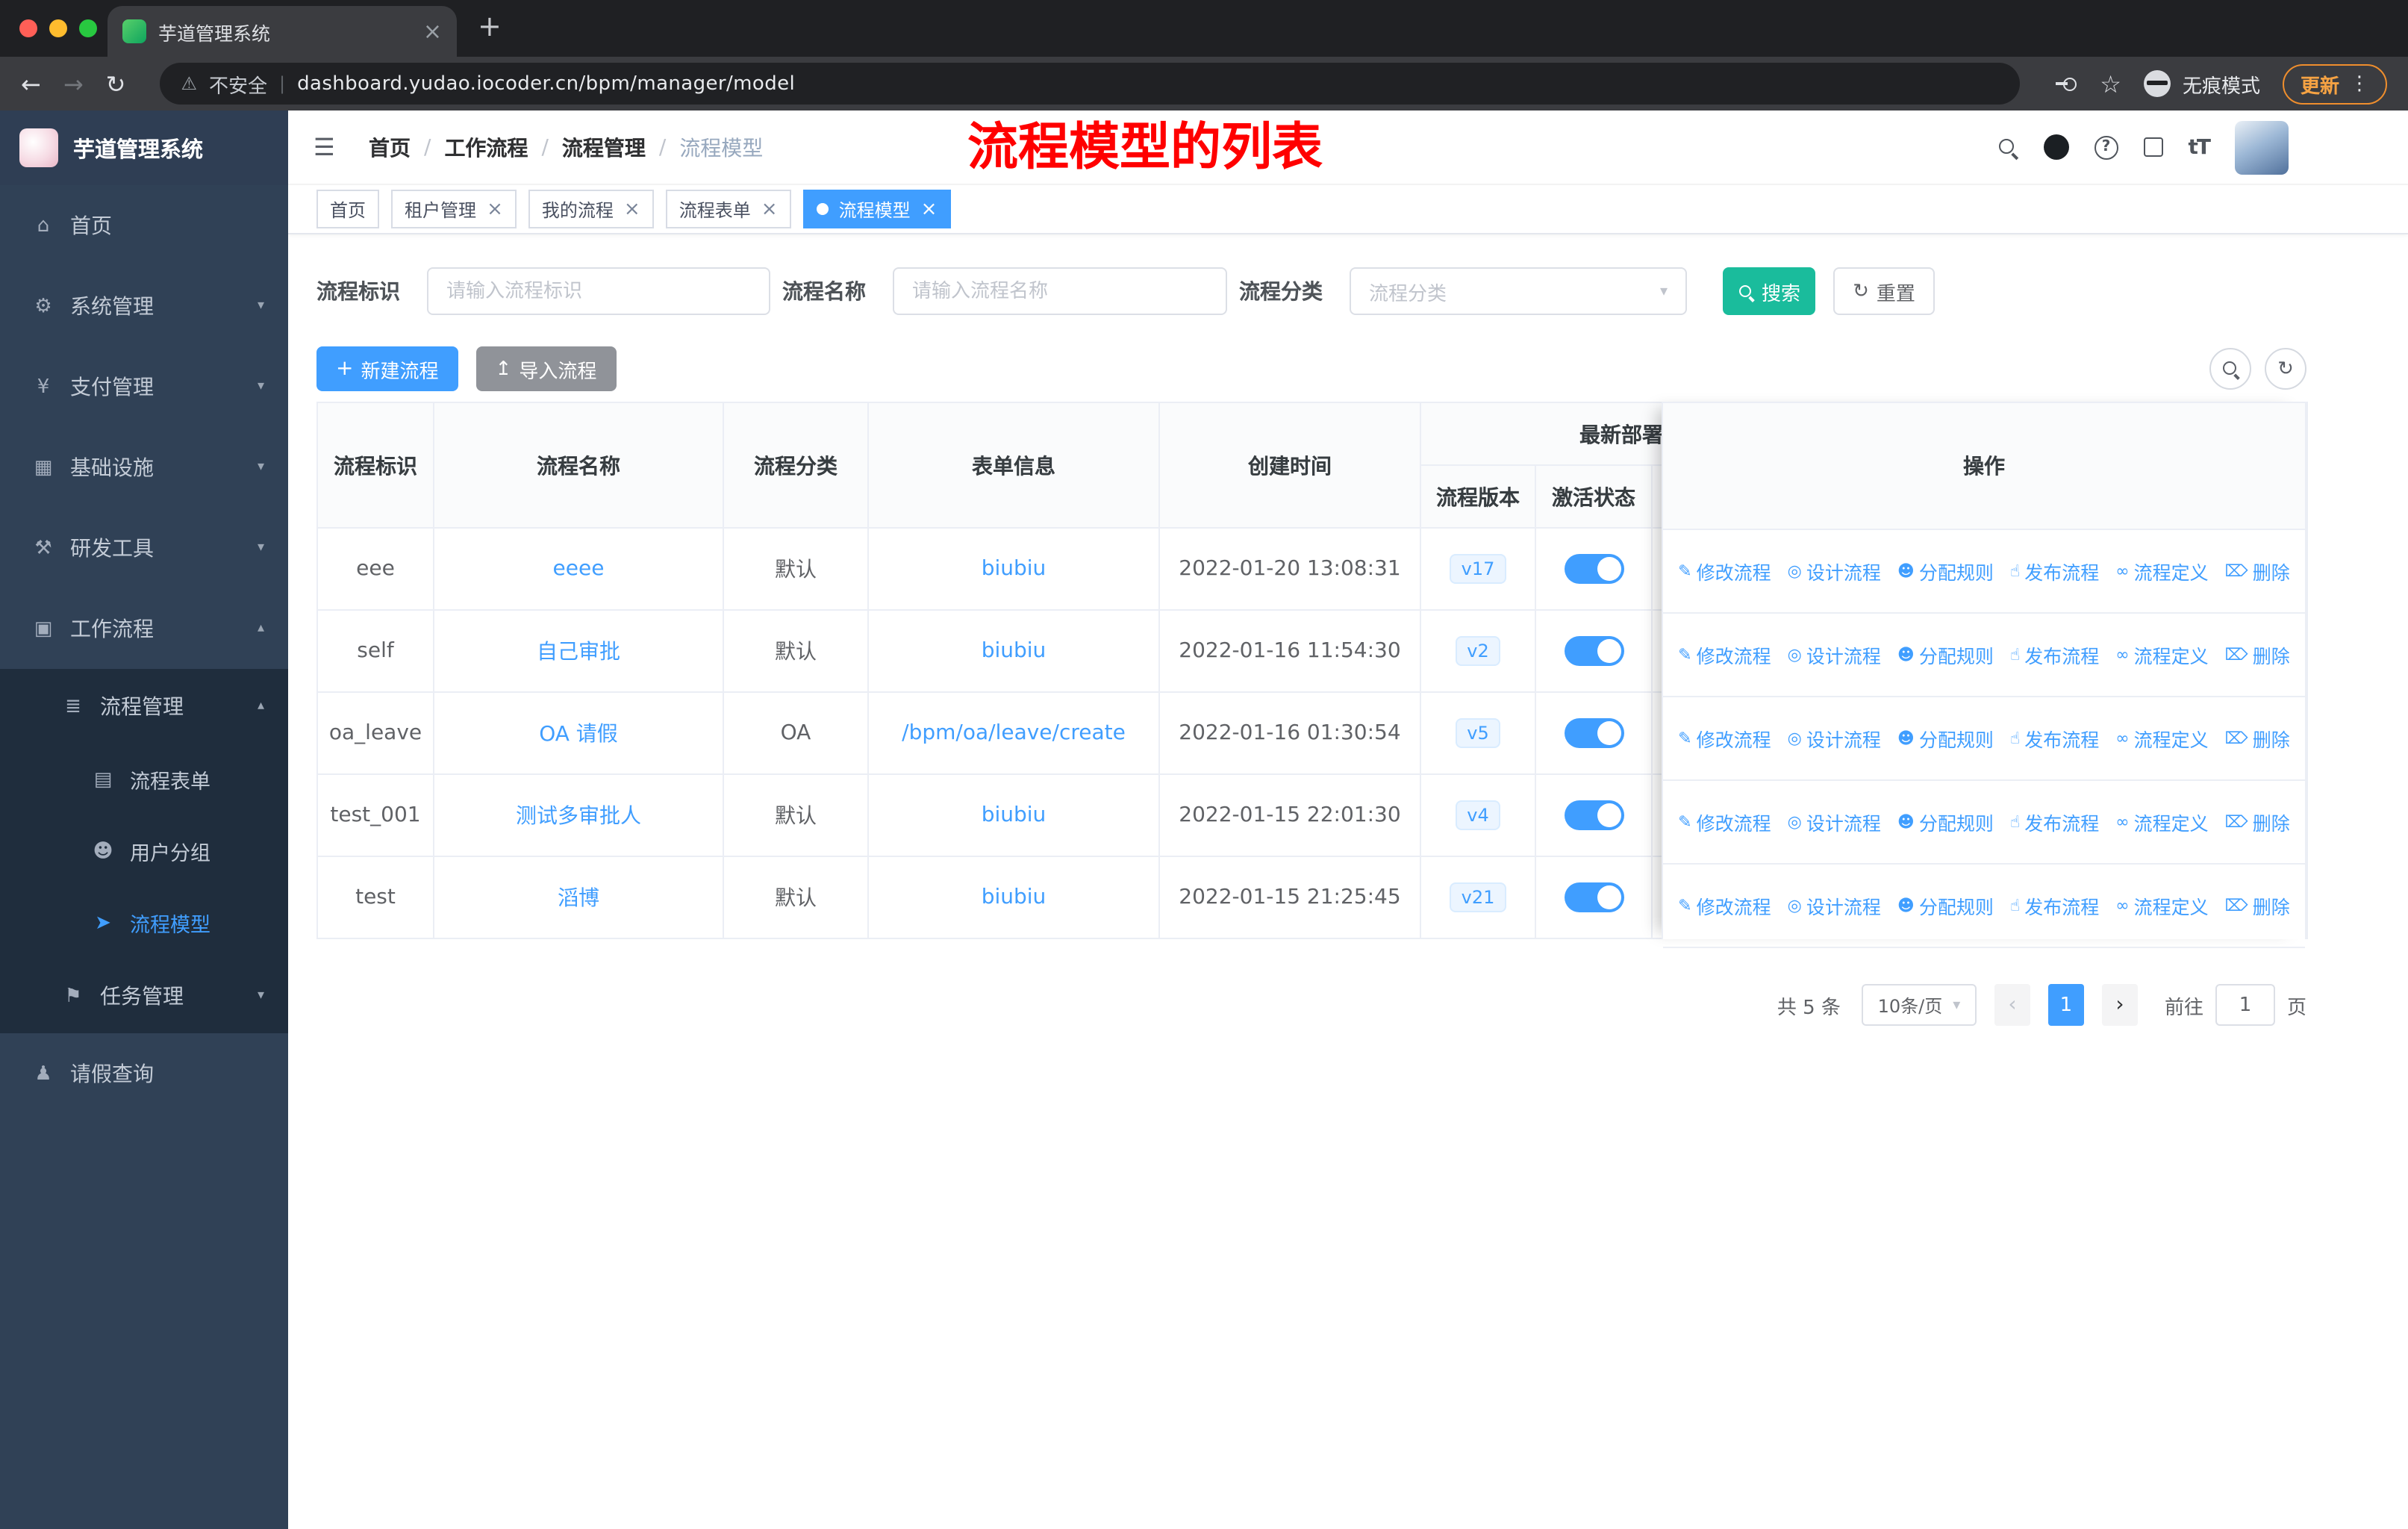  I want to click on process-name-input, so click(1060, 291).